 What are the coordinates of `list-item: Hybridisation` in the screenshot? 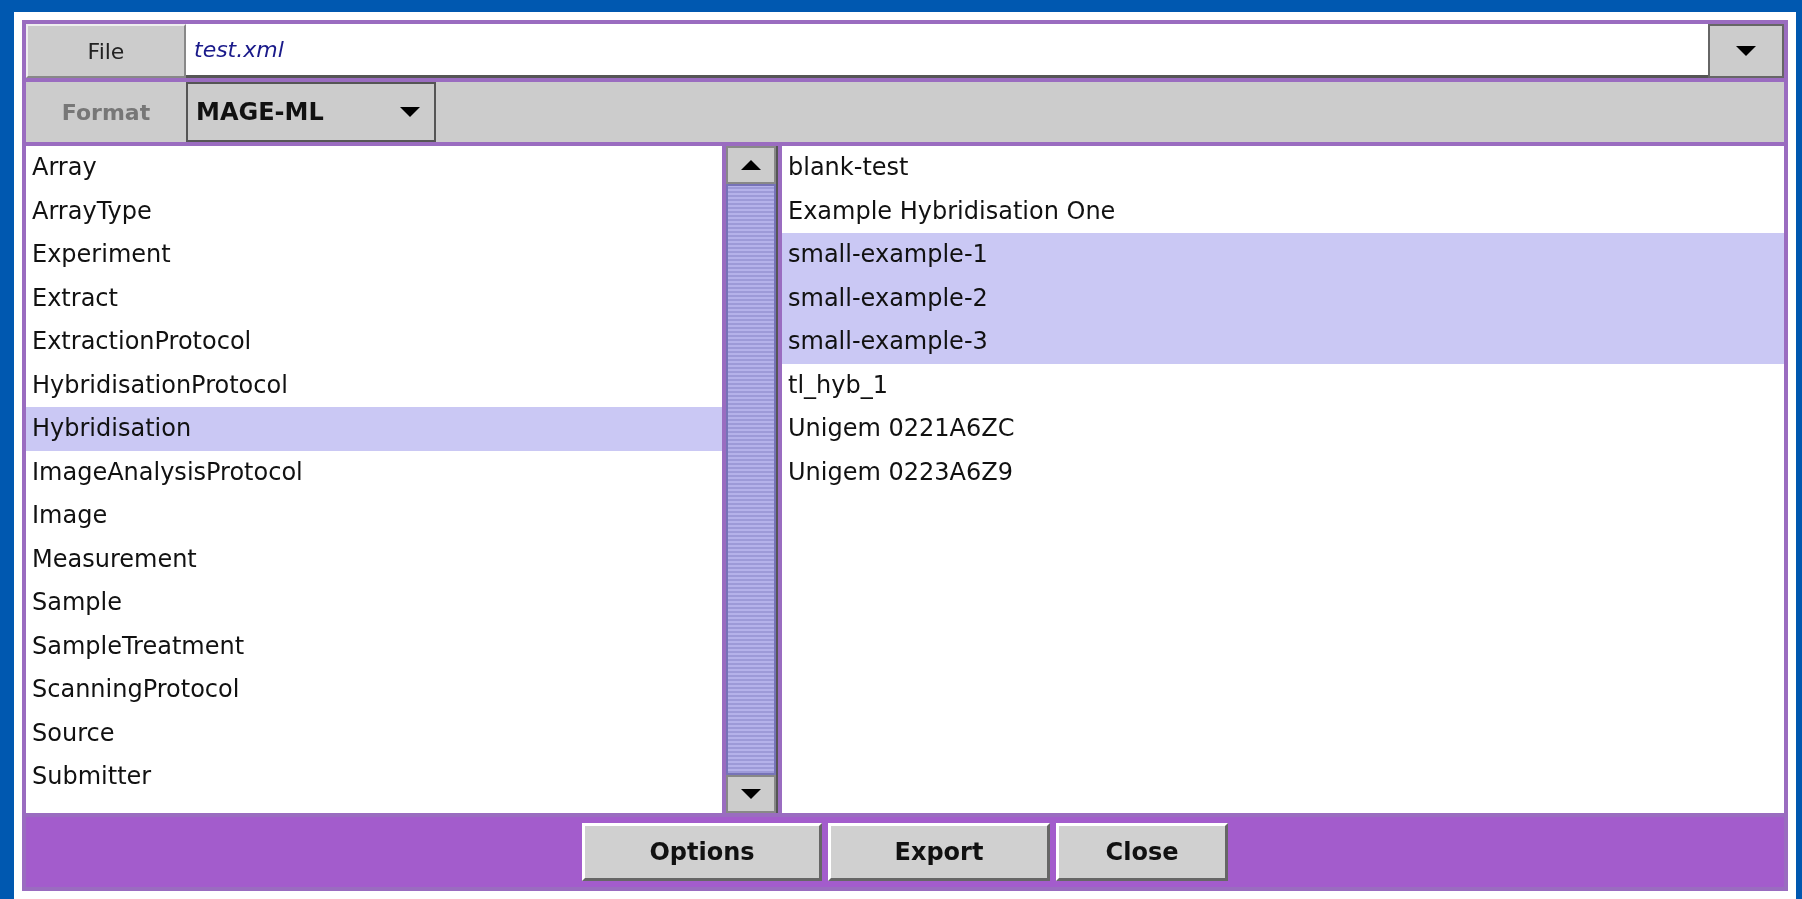 It's located at (374, 429).